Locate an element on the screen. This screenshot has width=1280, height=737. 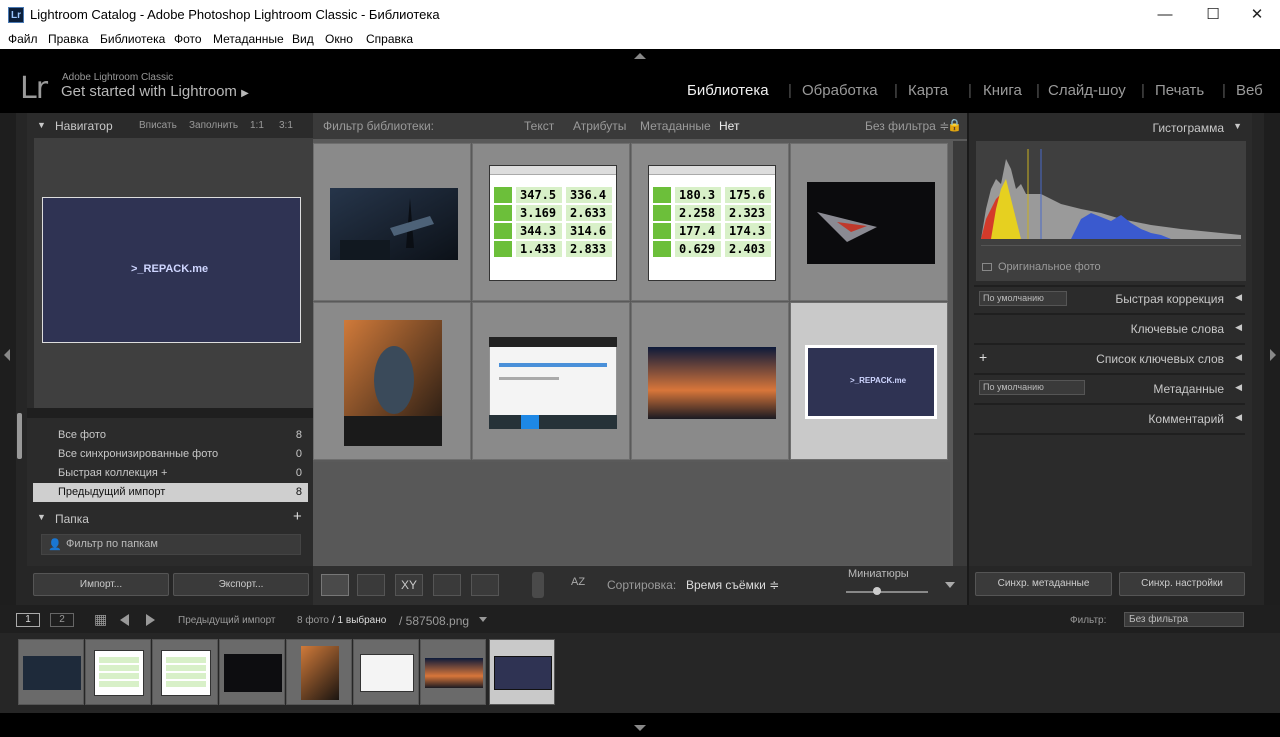
bottom-panel-toggle is located at coordinates (640, 725).